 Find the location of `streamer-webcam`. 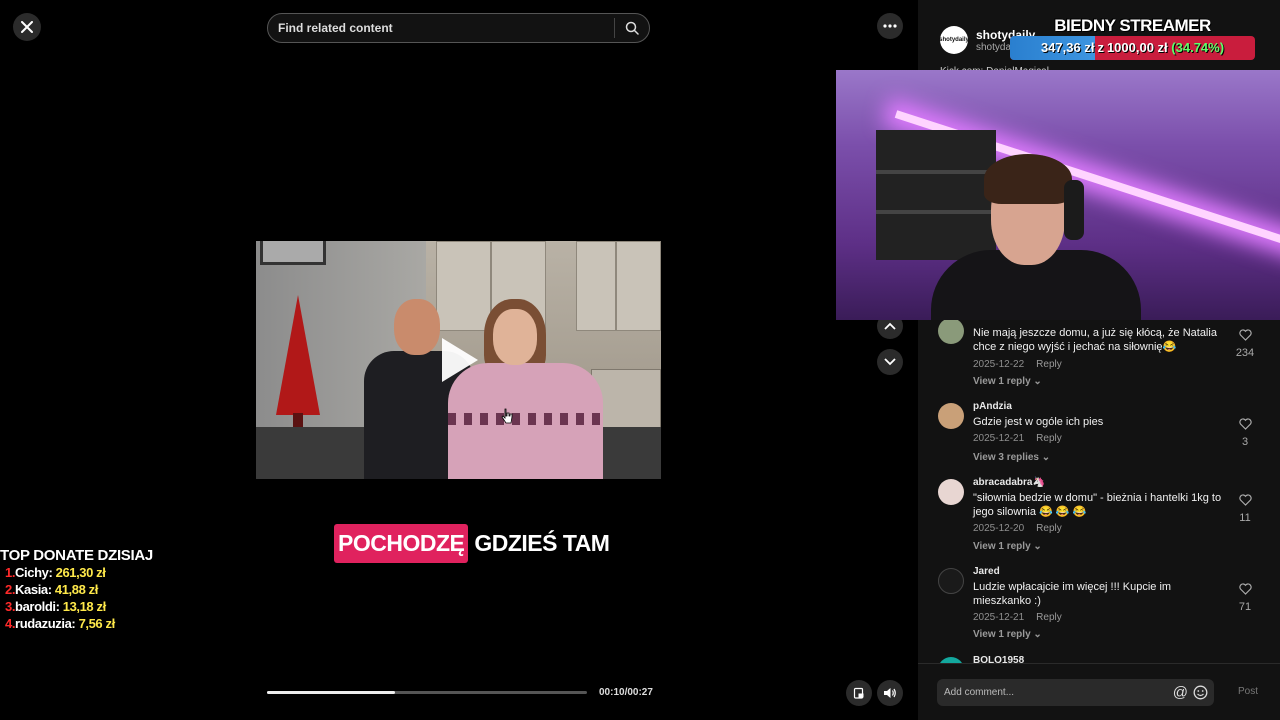

streamer-webcam is located at coordinates (1058, 195).